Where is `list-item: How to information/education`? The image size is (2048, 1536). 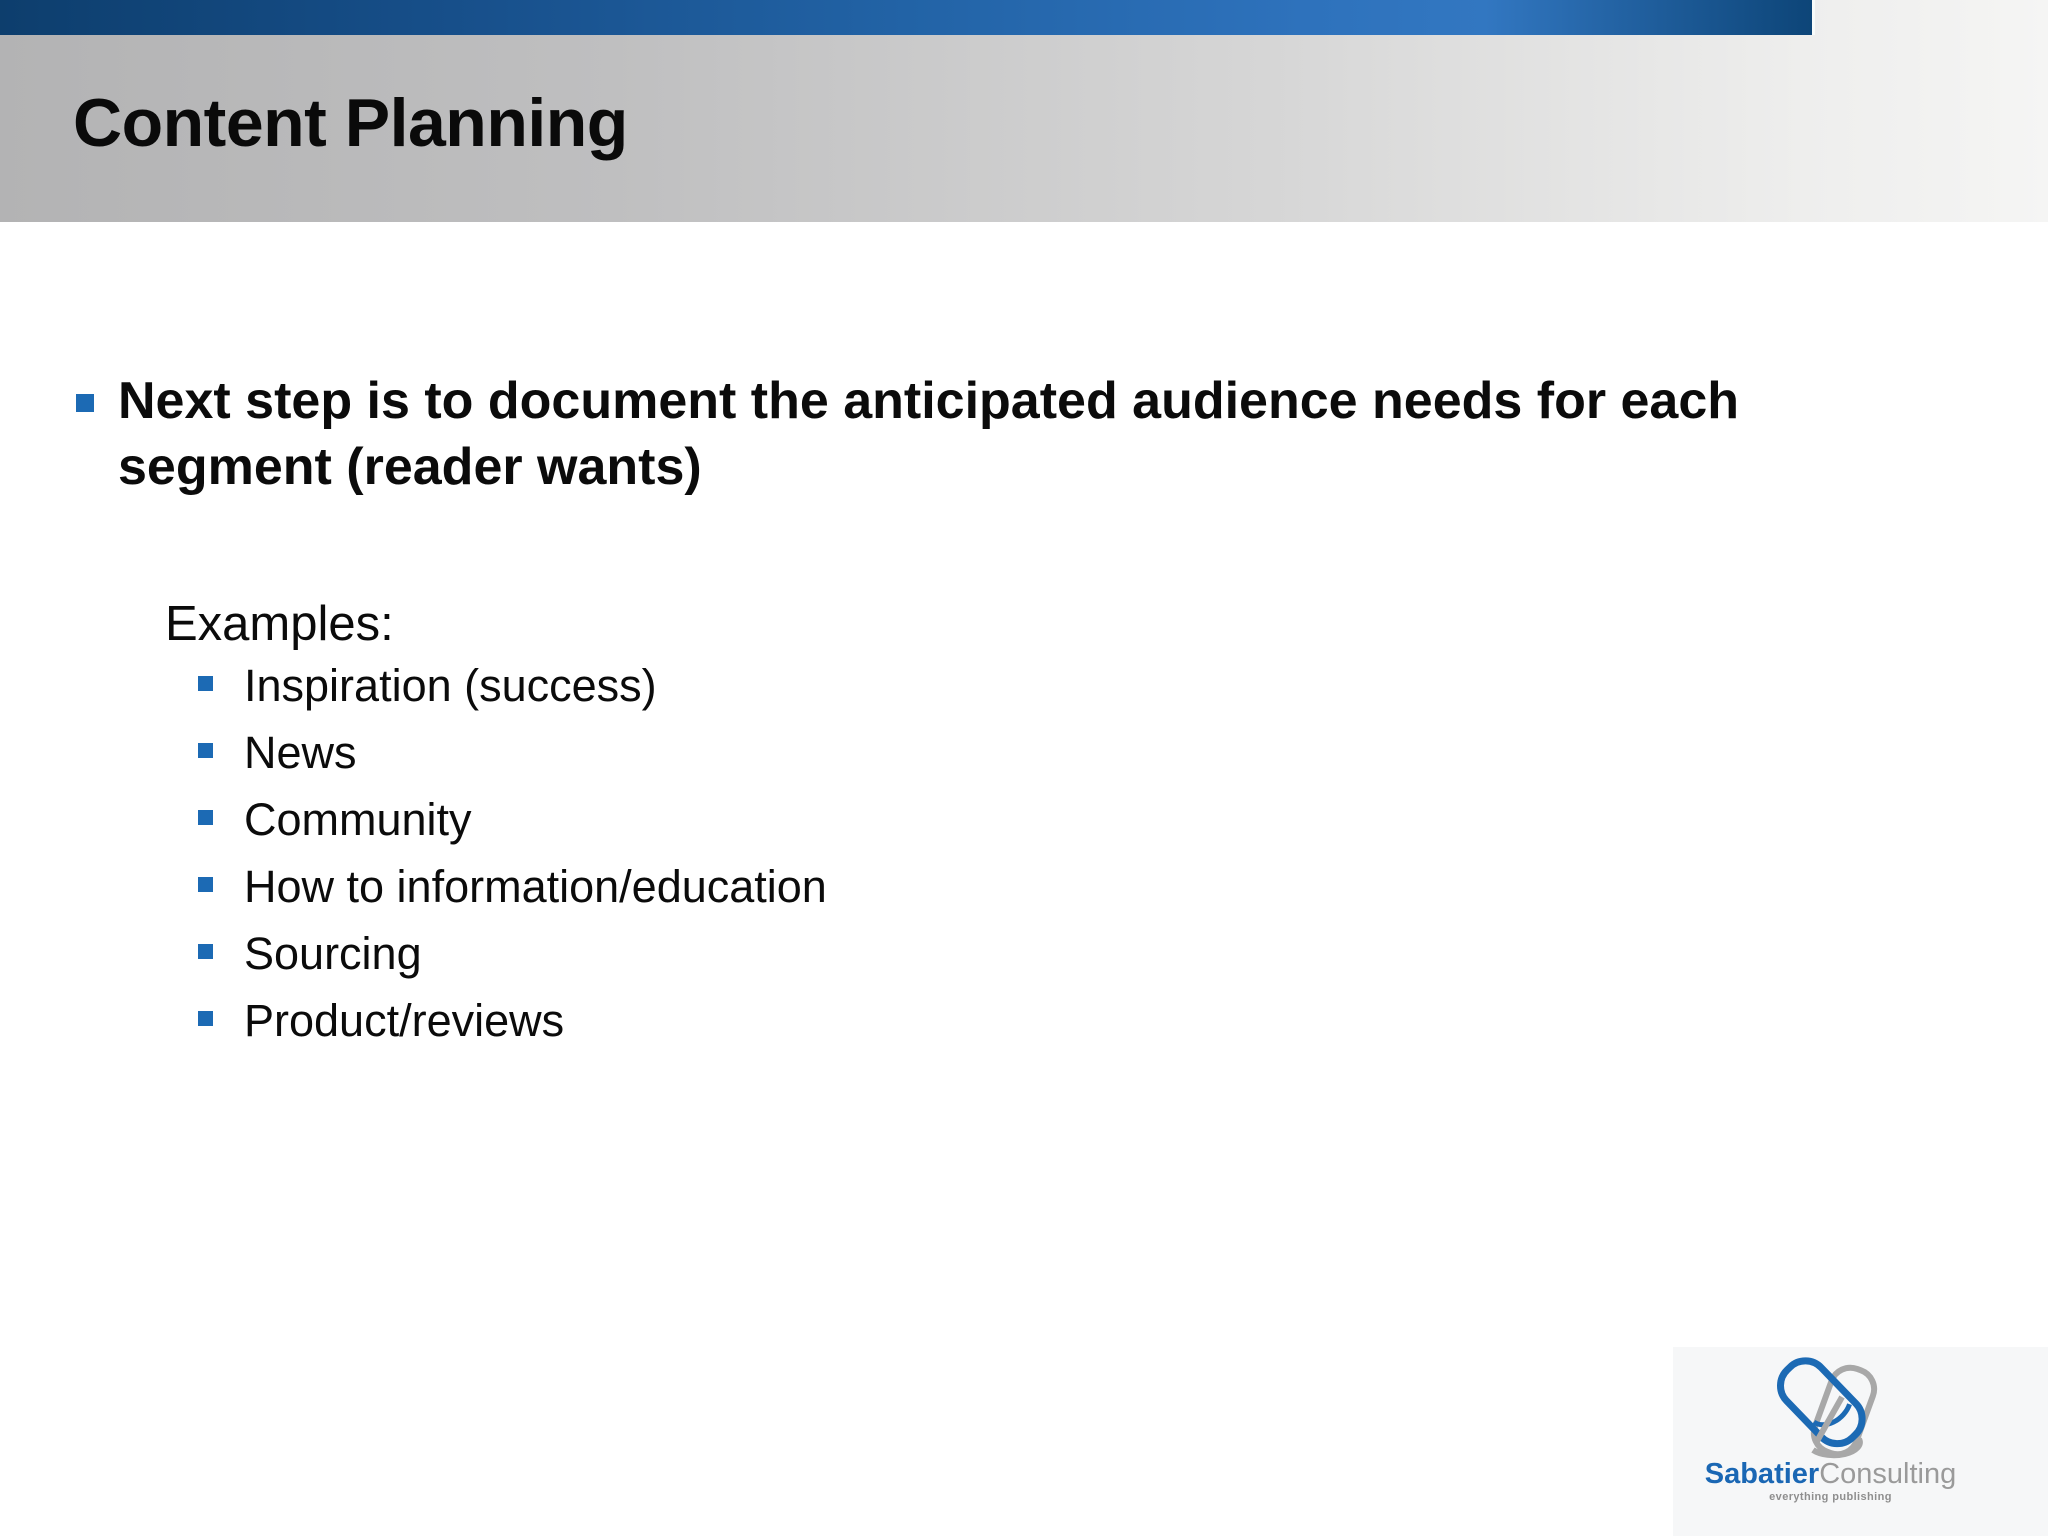 list-item: How to information/education is located at coordinates (512, 886).